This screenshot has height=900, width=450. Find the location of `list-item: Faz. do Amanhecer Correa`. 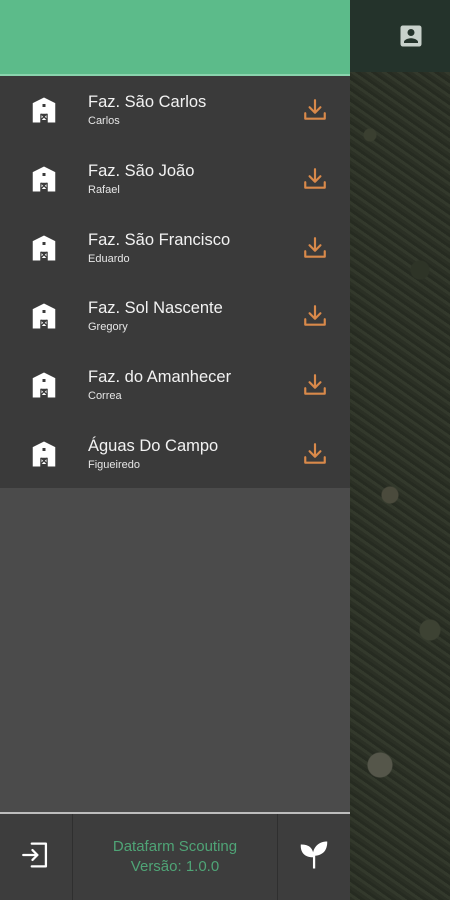

list-item: Faz. do Amanhecer Correa is located at coordinates (175, 385).